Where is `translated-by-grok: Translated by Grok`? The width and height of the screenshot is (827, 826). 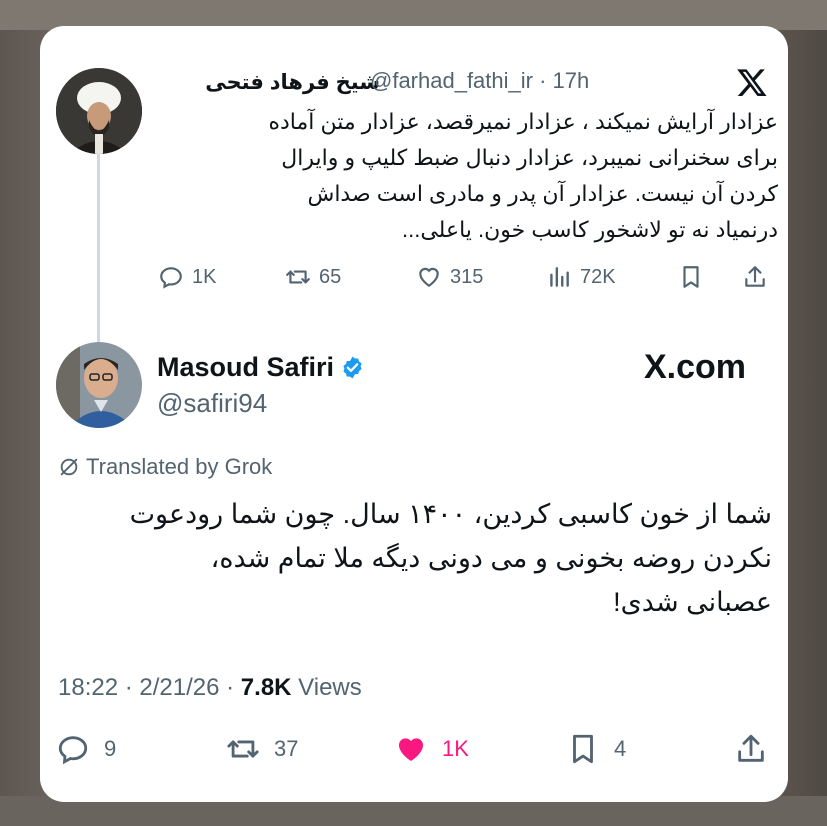 translated-by-grok: Translated by Grok is located at coordinates (165, 467).